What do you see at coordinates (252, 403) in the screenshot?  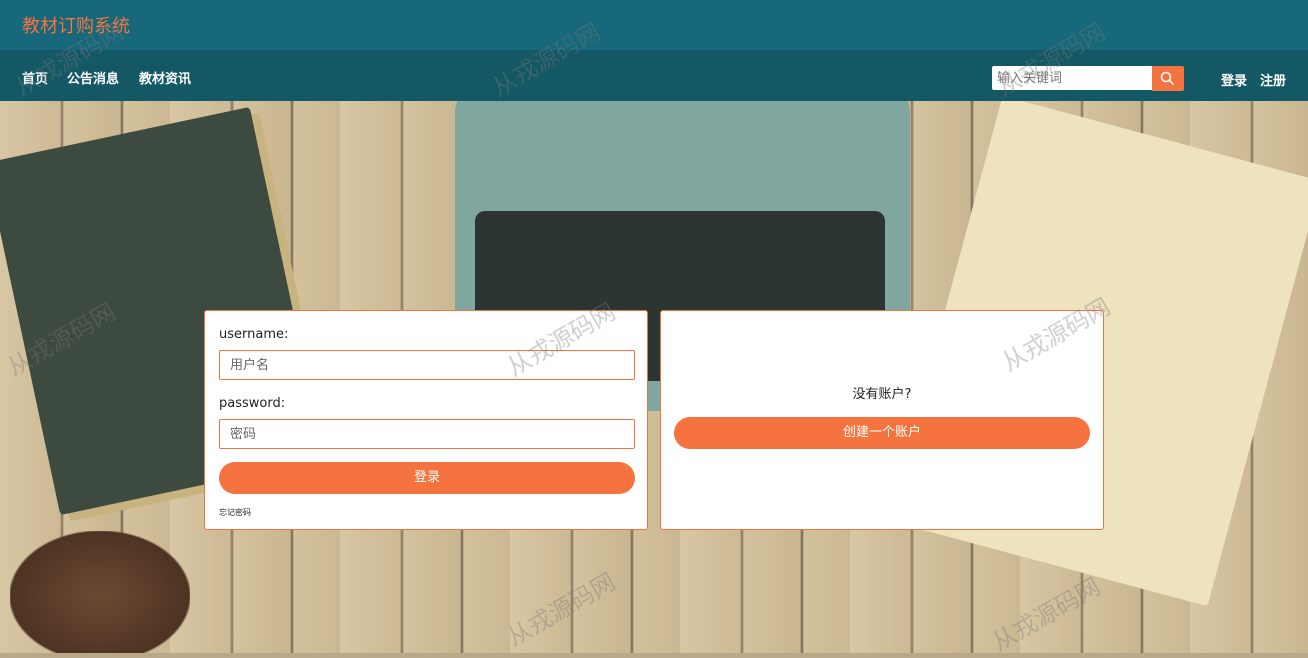 I see `password-label: password:` at bounding box center [252, 403].